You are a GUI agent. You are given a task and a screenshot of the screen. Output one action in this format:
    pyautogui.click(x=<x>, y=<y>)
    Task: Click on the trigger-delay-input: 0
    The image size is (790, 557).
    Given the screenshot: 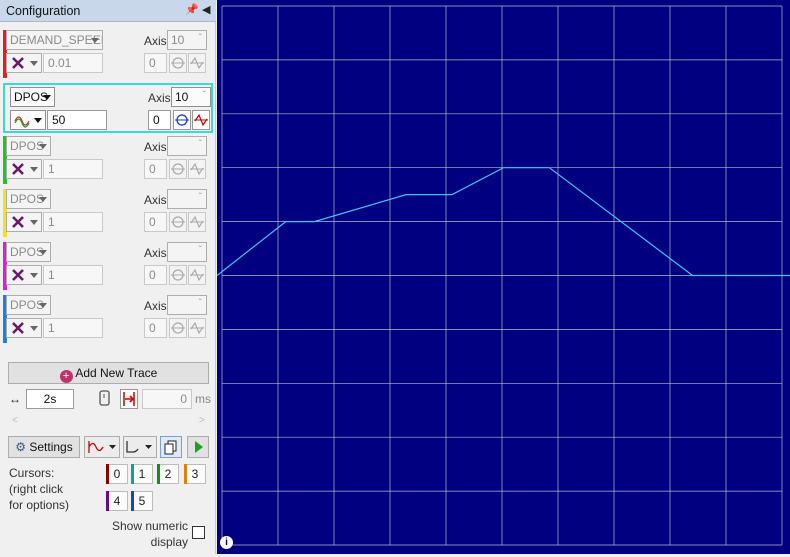 What is the action you would take?
    pyautogui.click(x=167, y=399)
    